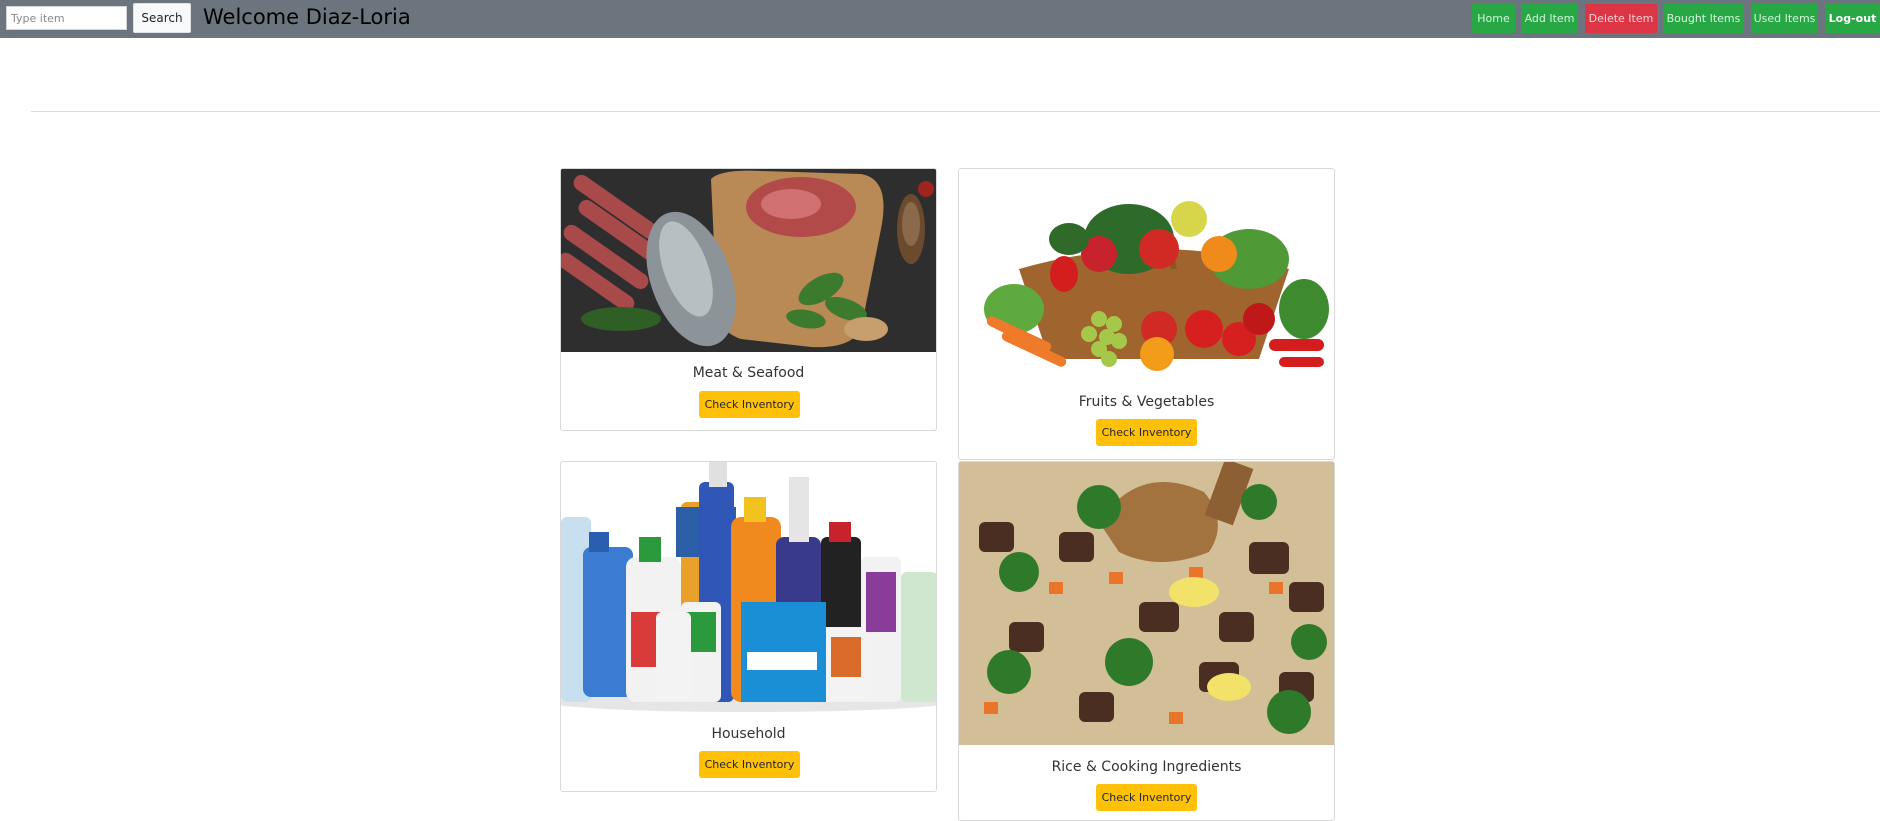 The width and height of the screenshot is (1880, 821). Describe the element at coordinates (1549, 18) in the screenshot. I see `nav-add-item-button: Add Item` at that location.